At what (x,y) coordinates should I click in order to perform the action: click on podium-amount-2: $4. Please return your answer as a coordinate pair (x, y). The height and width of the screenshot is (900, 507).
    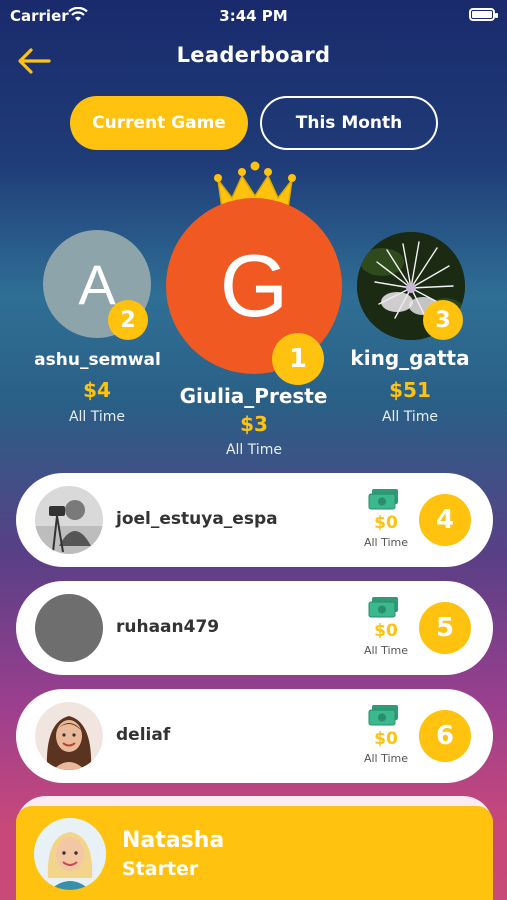
    Looking at the image, I should click on (97, 390).